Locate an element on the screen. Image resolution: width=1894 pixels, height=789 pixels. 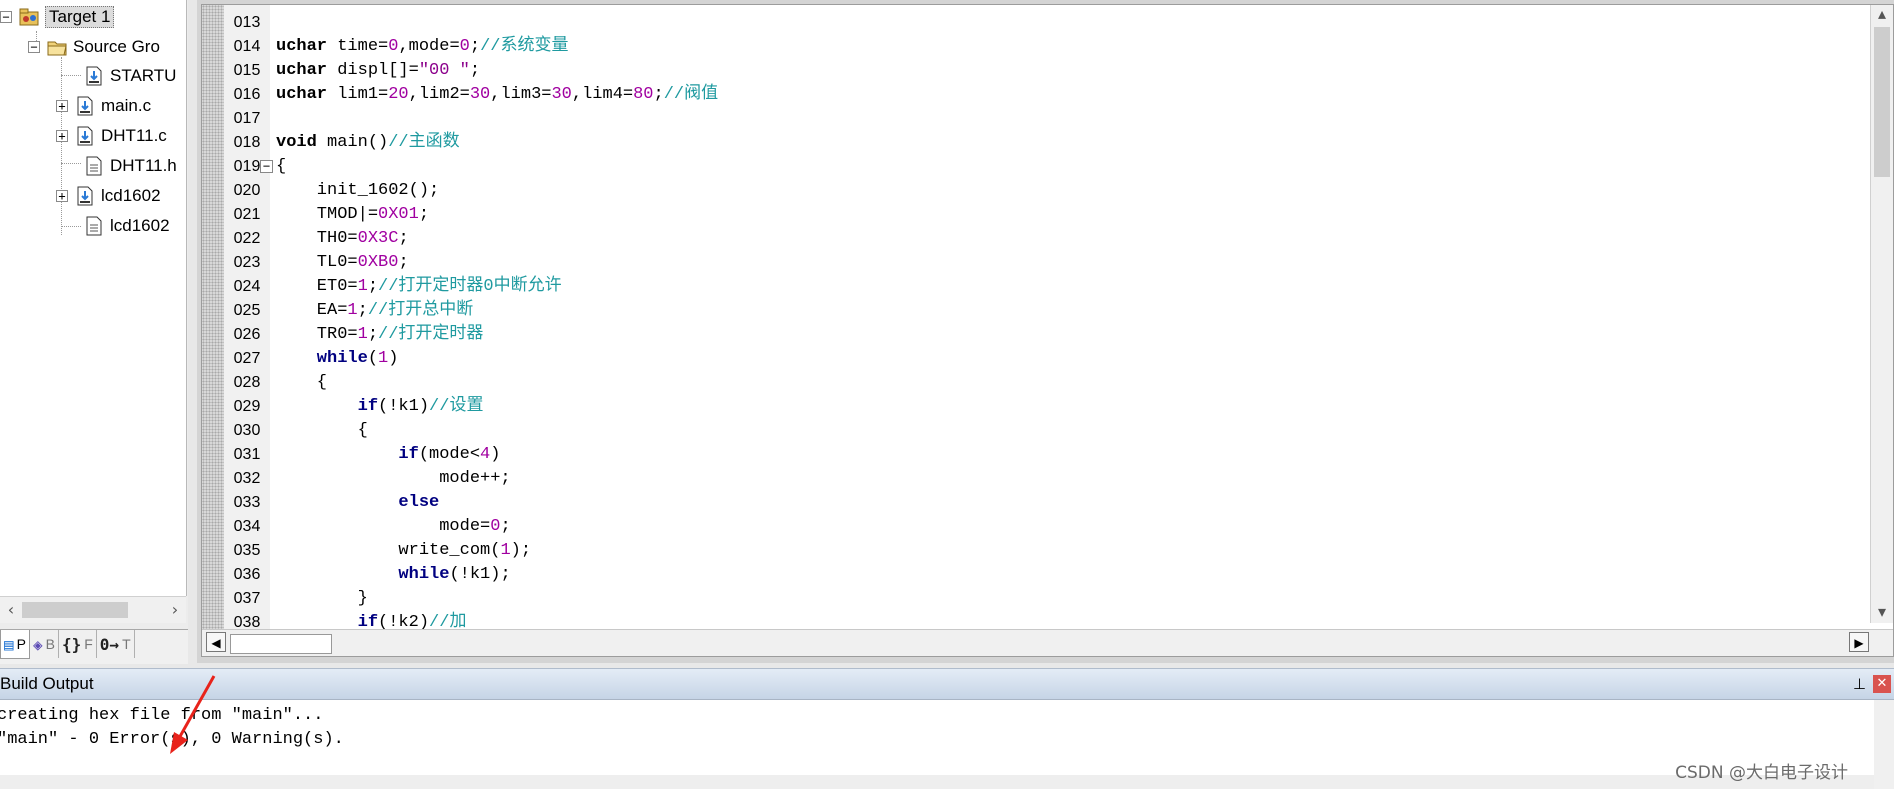
code-line: 021 TMOD|=0X01; is located at coordinates (1047, 215).